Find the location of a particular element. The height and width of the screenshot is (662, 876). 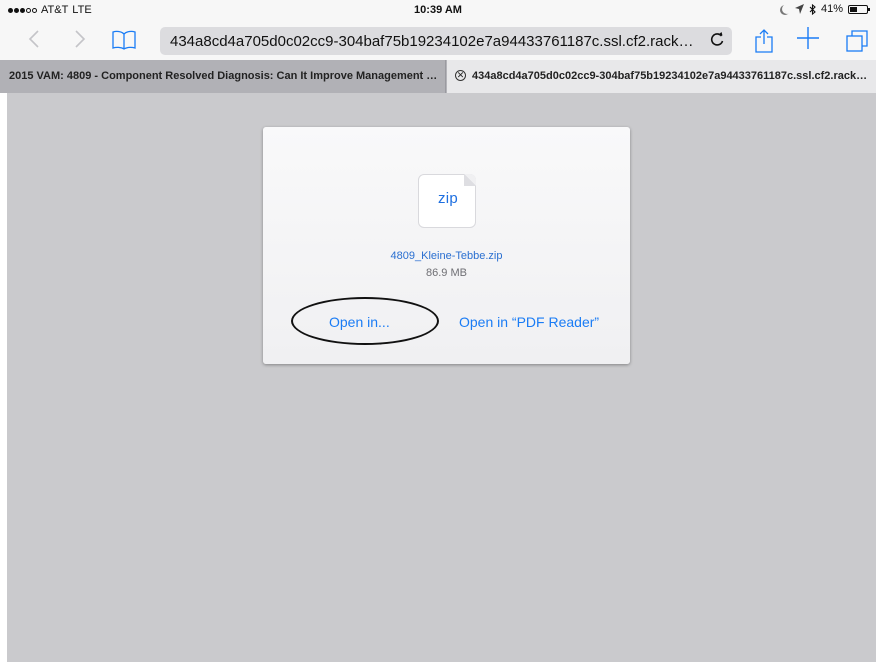

do-not-disturb-icon is located at coordinates (787, 9).